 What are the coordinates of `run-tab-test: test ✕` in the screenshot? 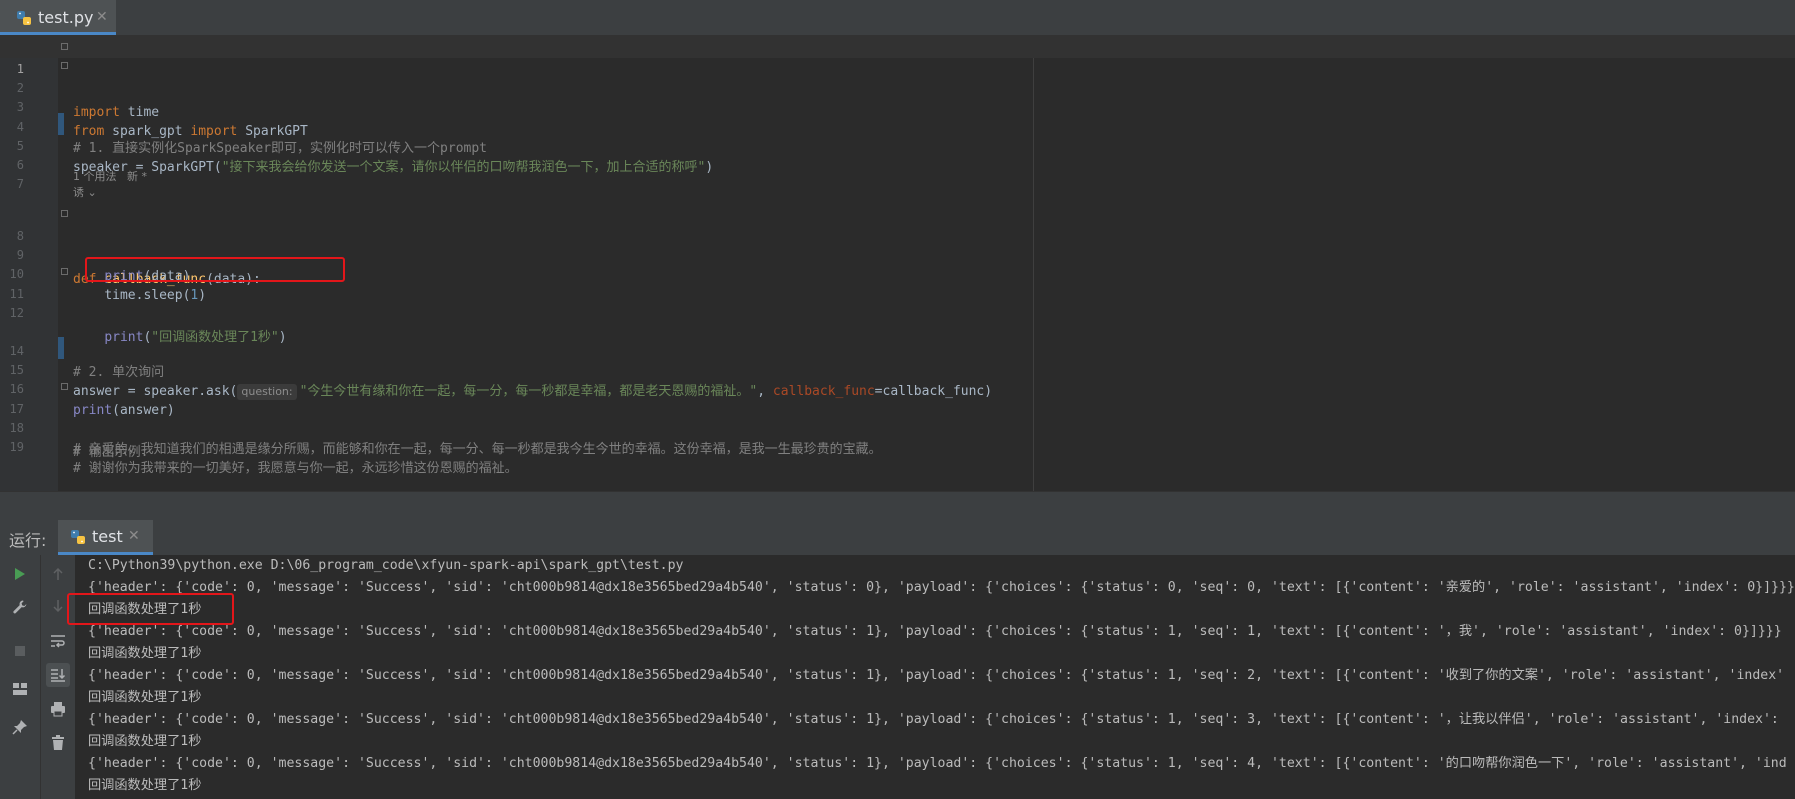 It's located at (105, 537).